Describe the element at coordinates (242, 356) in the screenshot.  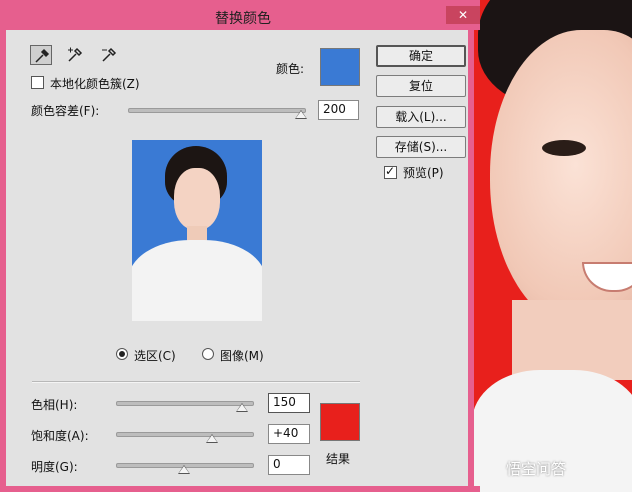
I see `image-radio-label: 图像(M)` at that location.